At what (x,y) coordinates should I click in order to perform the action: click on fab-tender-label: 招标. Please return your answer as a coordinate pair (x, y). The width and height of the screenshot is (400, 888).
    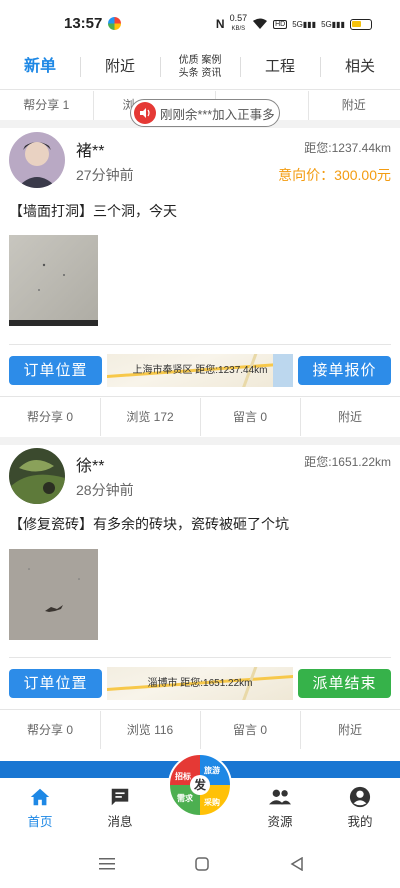
    Looking at the image, I should click on (183, 776).